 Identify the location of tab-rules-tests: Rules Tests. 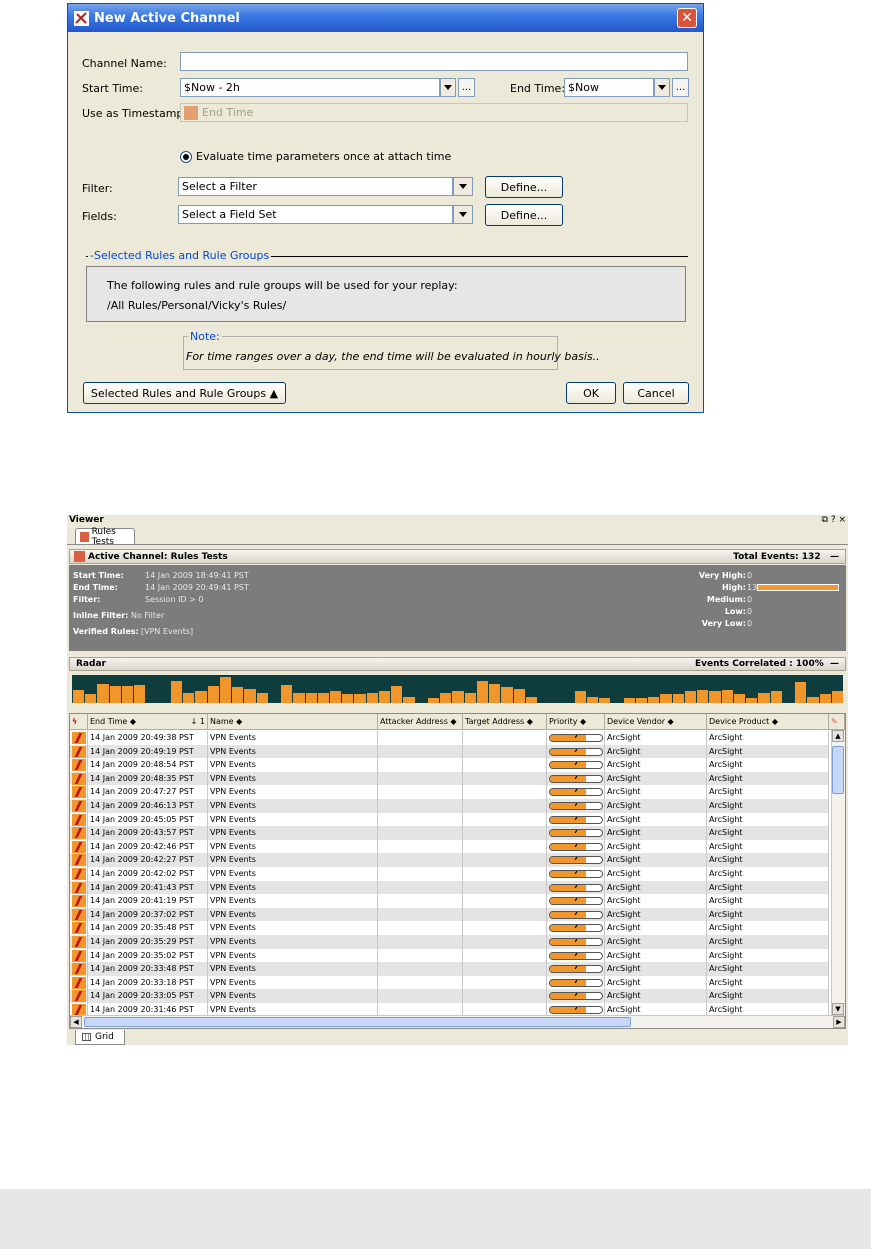
(105, 537).